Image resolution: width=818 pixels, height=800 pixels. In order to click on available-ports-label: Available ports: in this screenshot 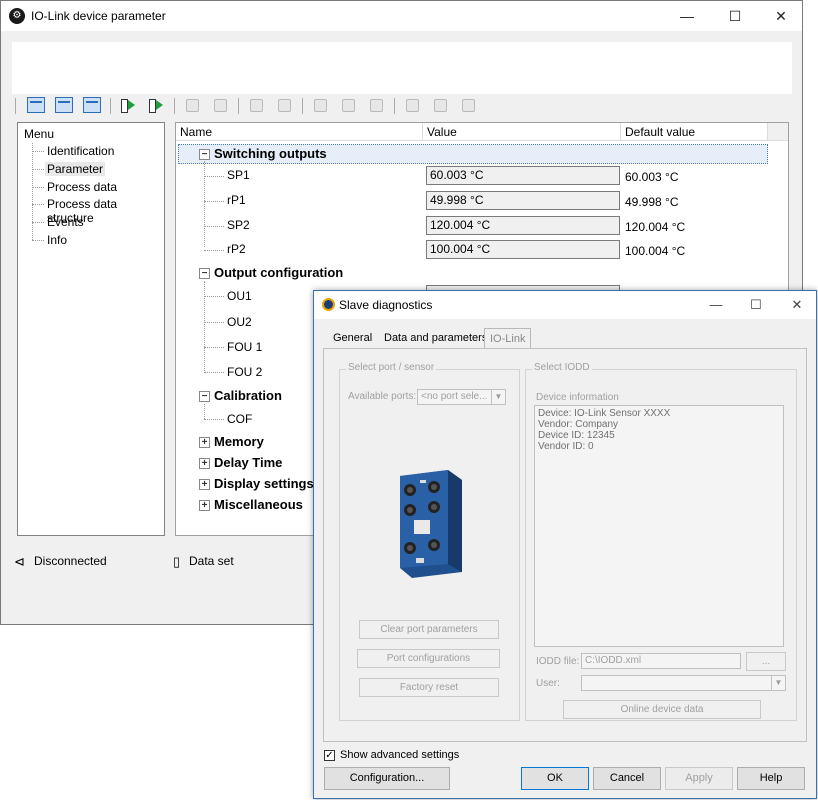, I will do `click(382, 396)`.